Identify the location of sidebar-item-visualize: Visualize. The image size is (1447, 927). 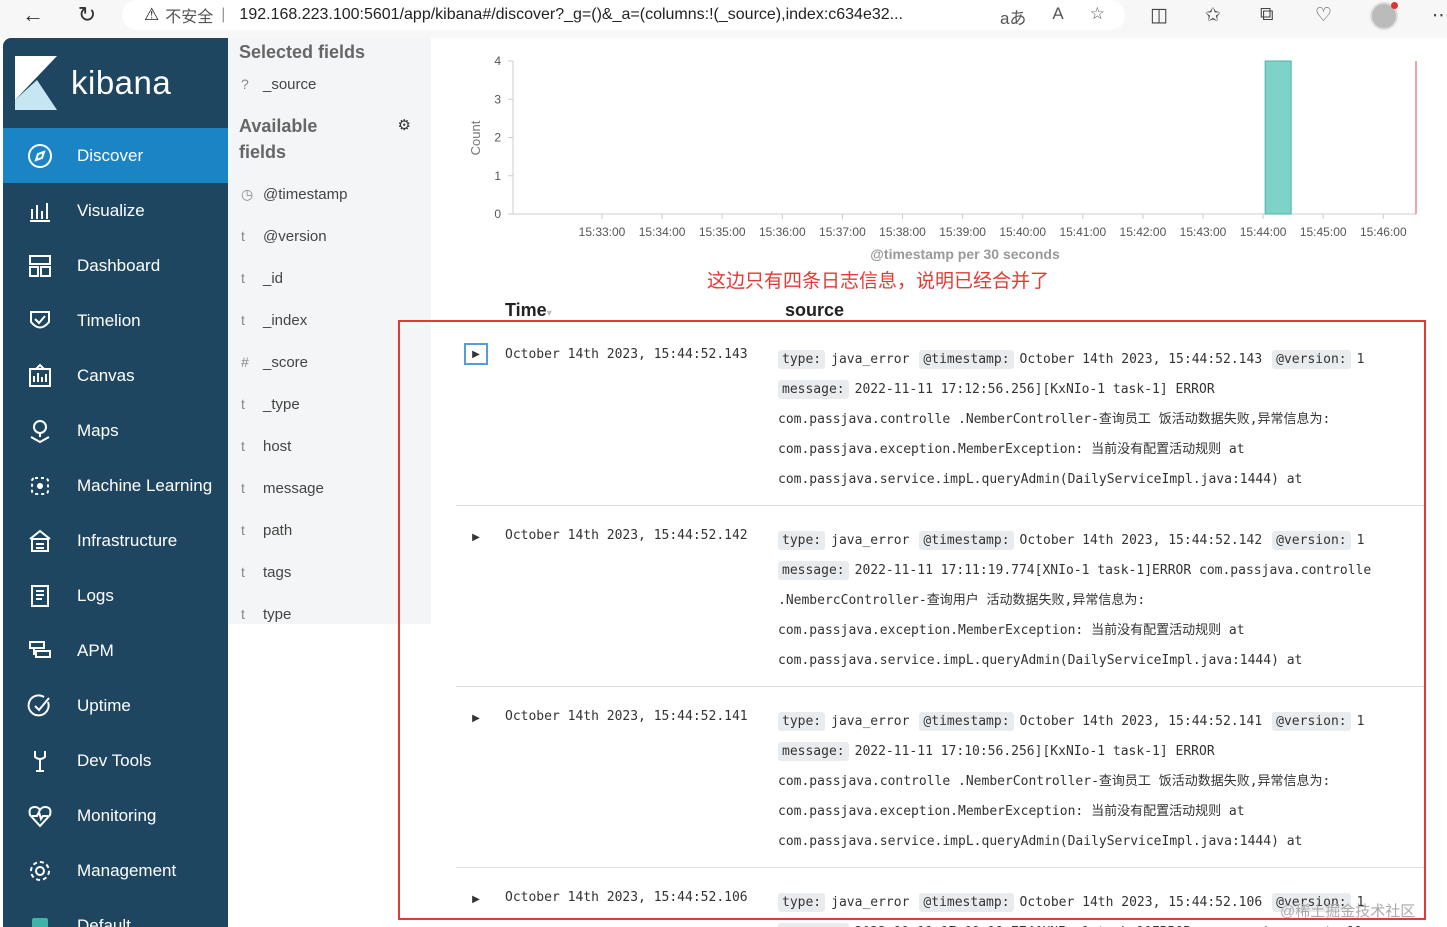
(115, 210).